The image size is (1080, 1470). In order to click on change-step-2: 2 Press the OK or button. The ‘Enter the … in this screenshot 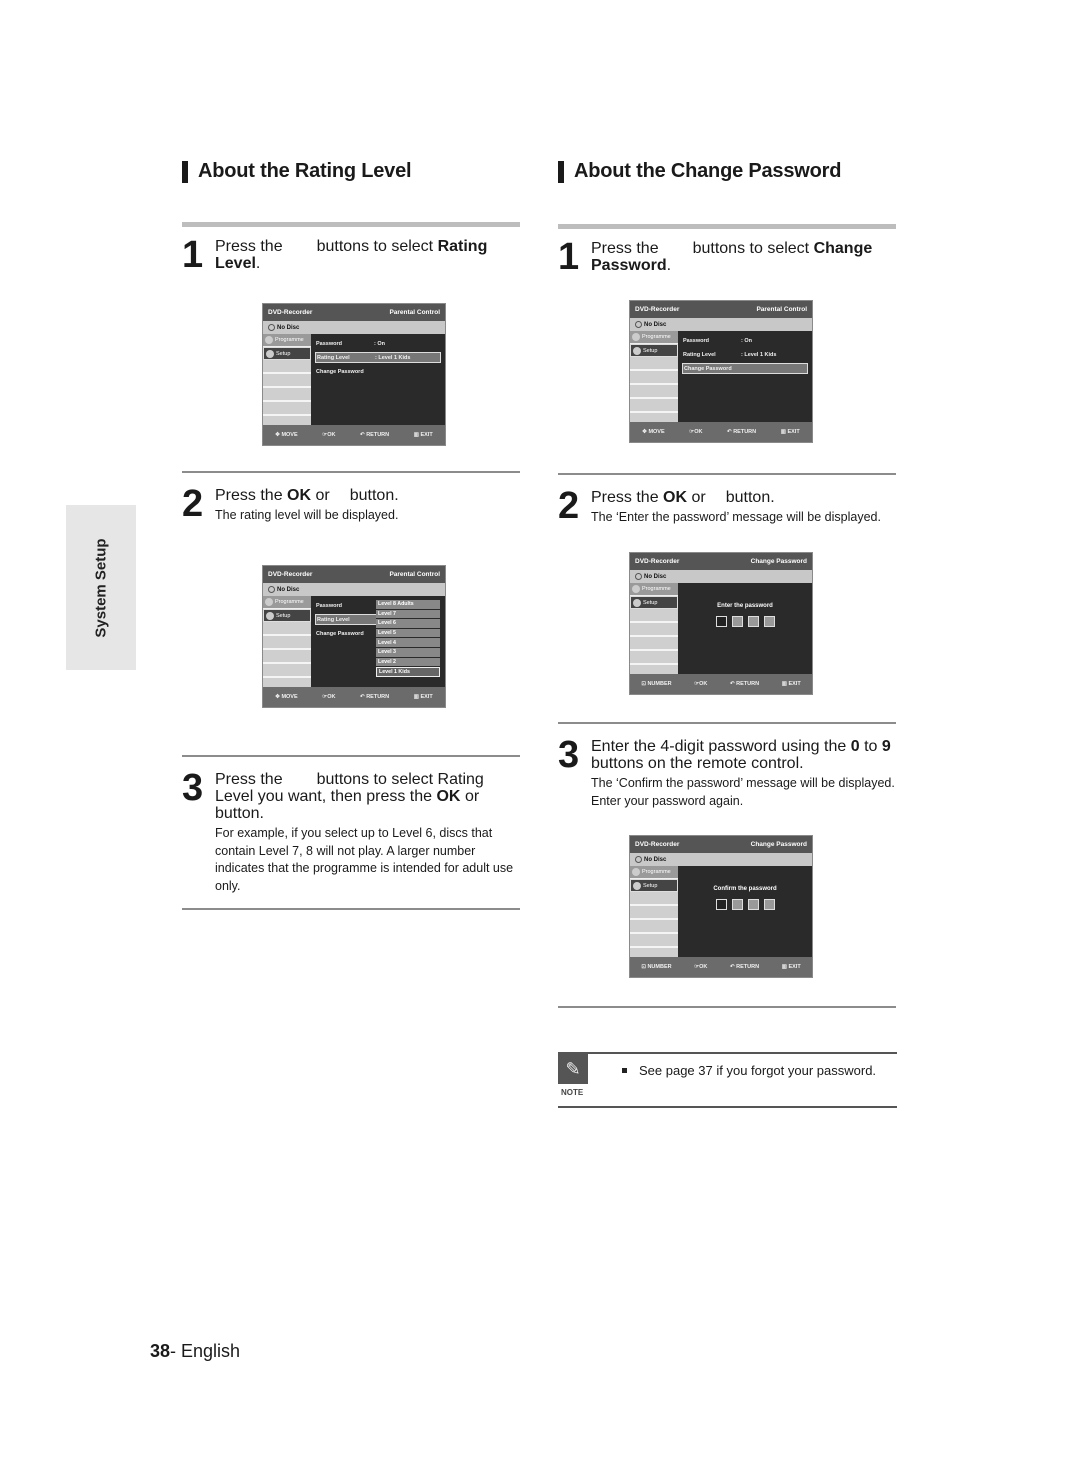, I will do `click(727, 506)`.